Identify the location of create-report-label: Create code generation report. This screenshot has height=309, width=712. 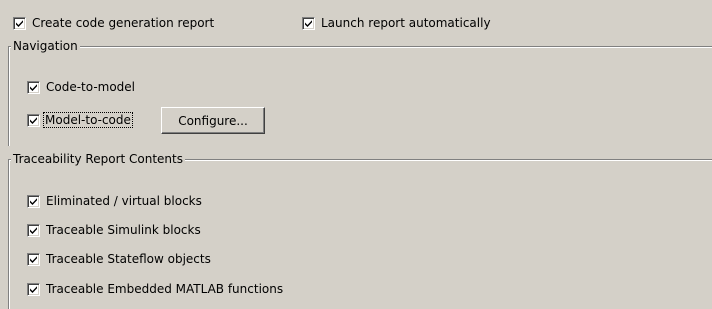
(123, 23).